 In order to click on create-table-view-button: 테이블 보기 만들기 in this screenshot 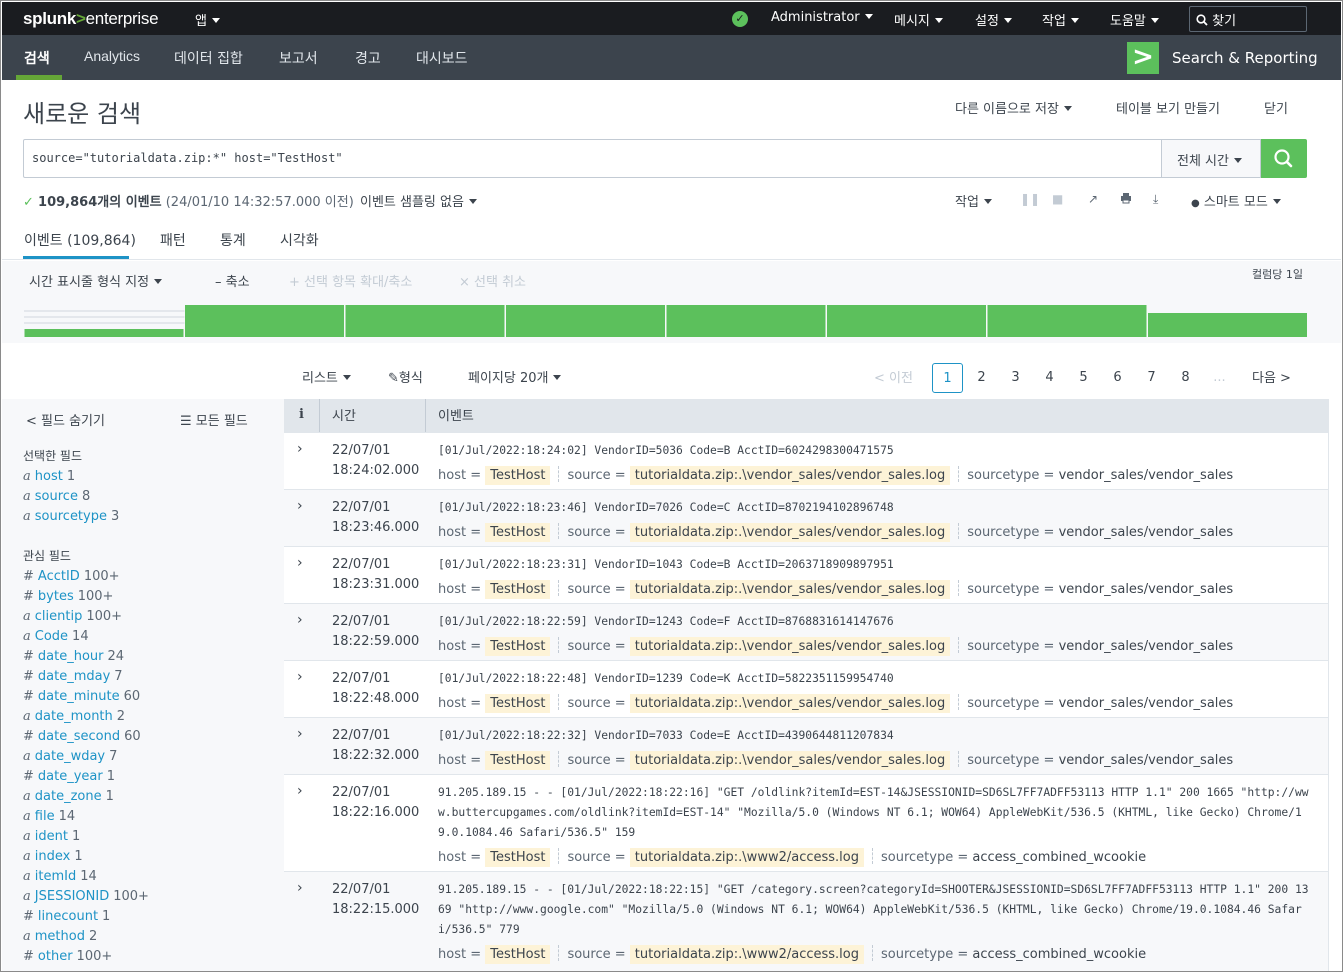, I will do `click(1168, 107)`.